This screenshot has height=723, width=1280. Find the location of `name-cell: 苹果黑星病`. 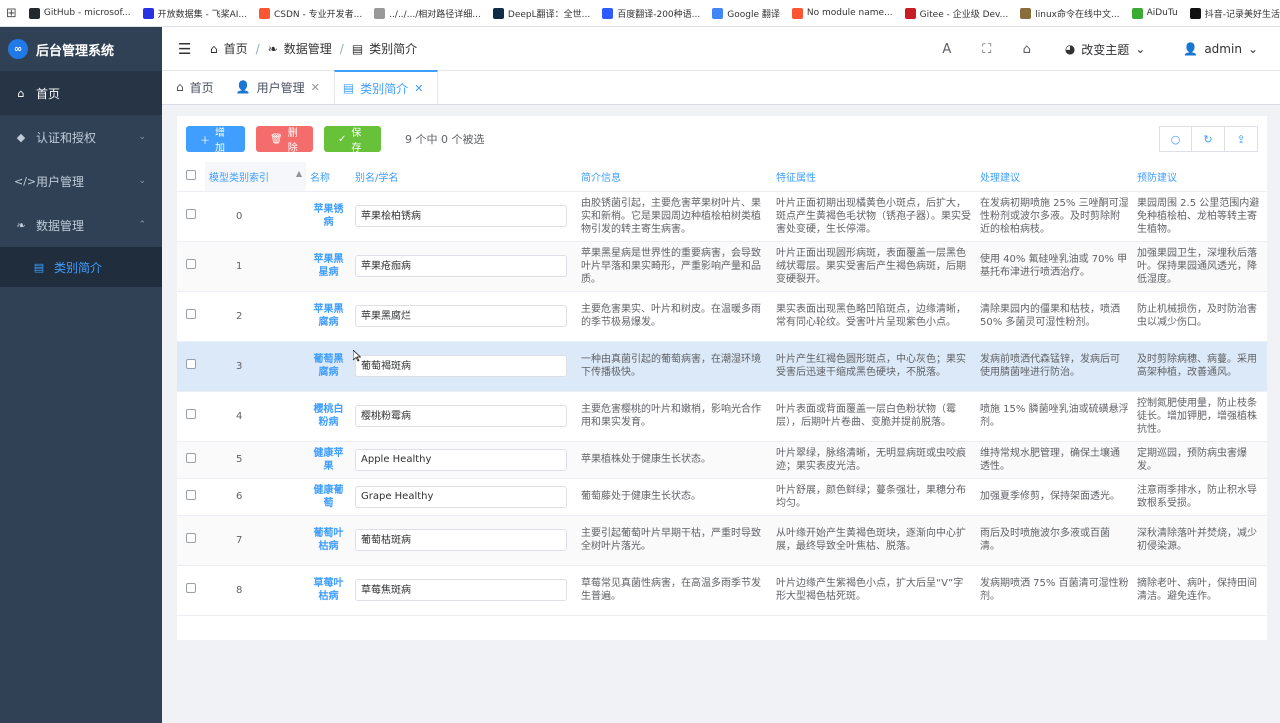

name-cell: 苹果黑星病 is located at coordinates (328, 266).